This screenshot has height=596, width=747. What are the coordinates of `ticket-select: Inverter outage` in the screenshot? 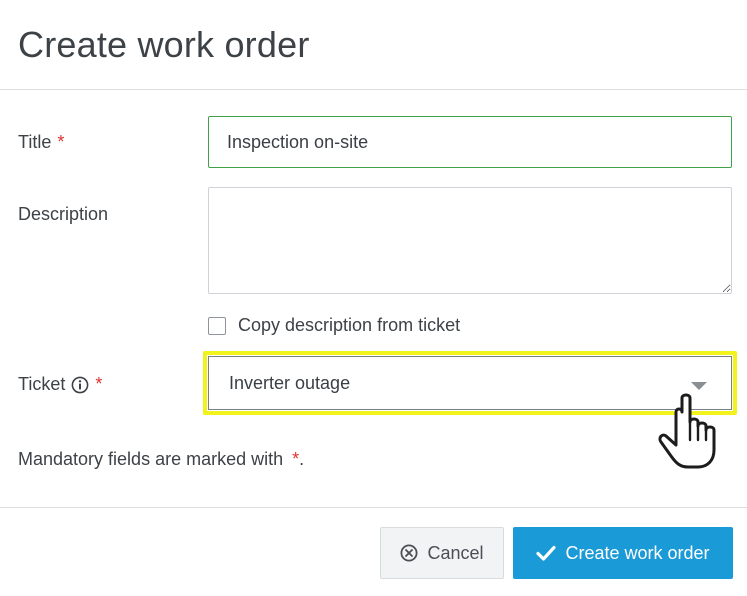 It's located at (470, 383).